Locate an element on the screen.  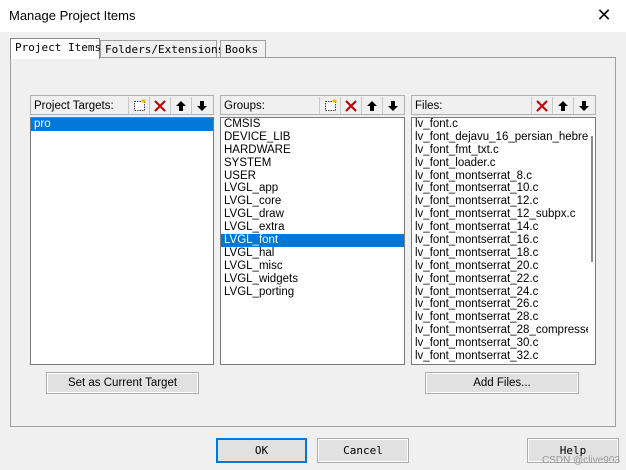
tab-project-items: Project Items is located at coordinates (55, 48).